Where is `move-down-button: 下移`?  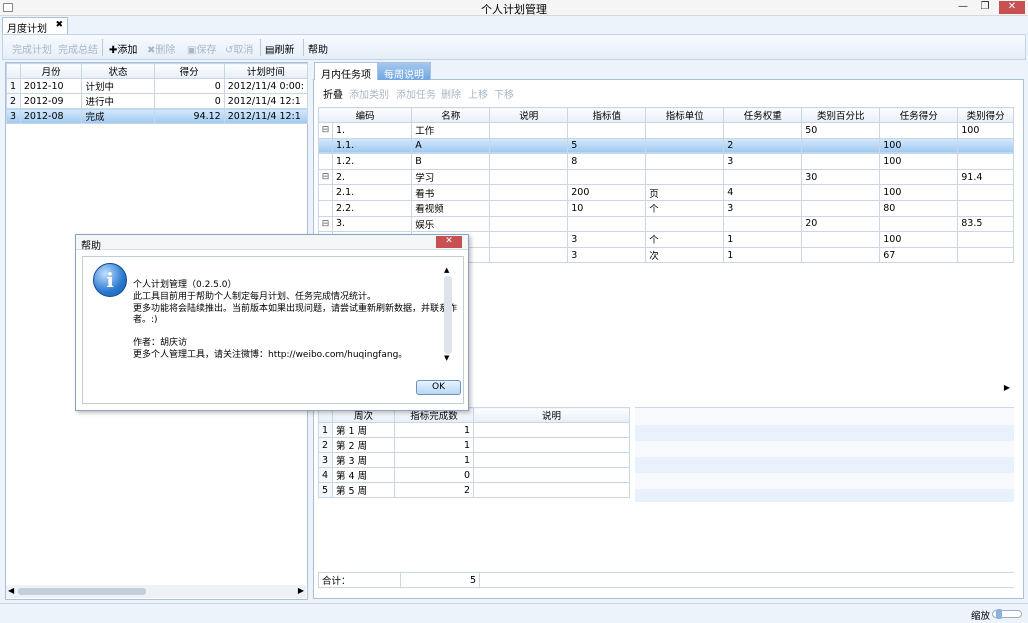
move-down-button: 下移 is located at coordinates (504, 93).